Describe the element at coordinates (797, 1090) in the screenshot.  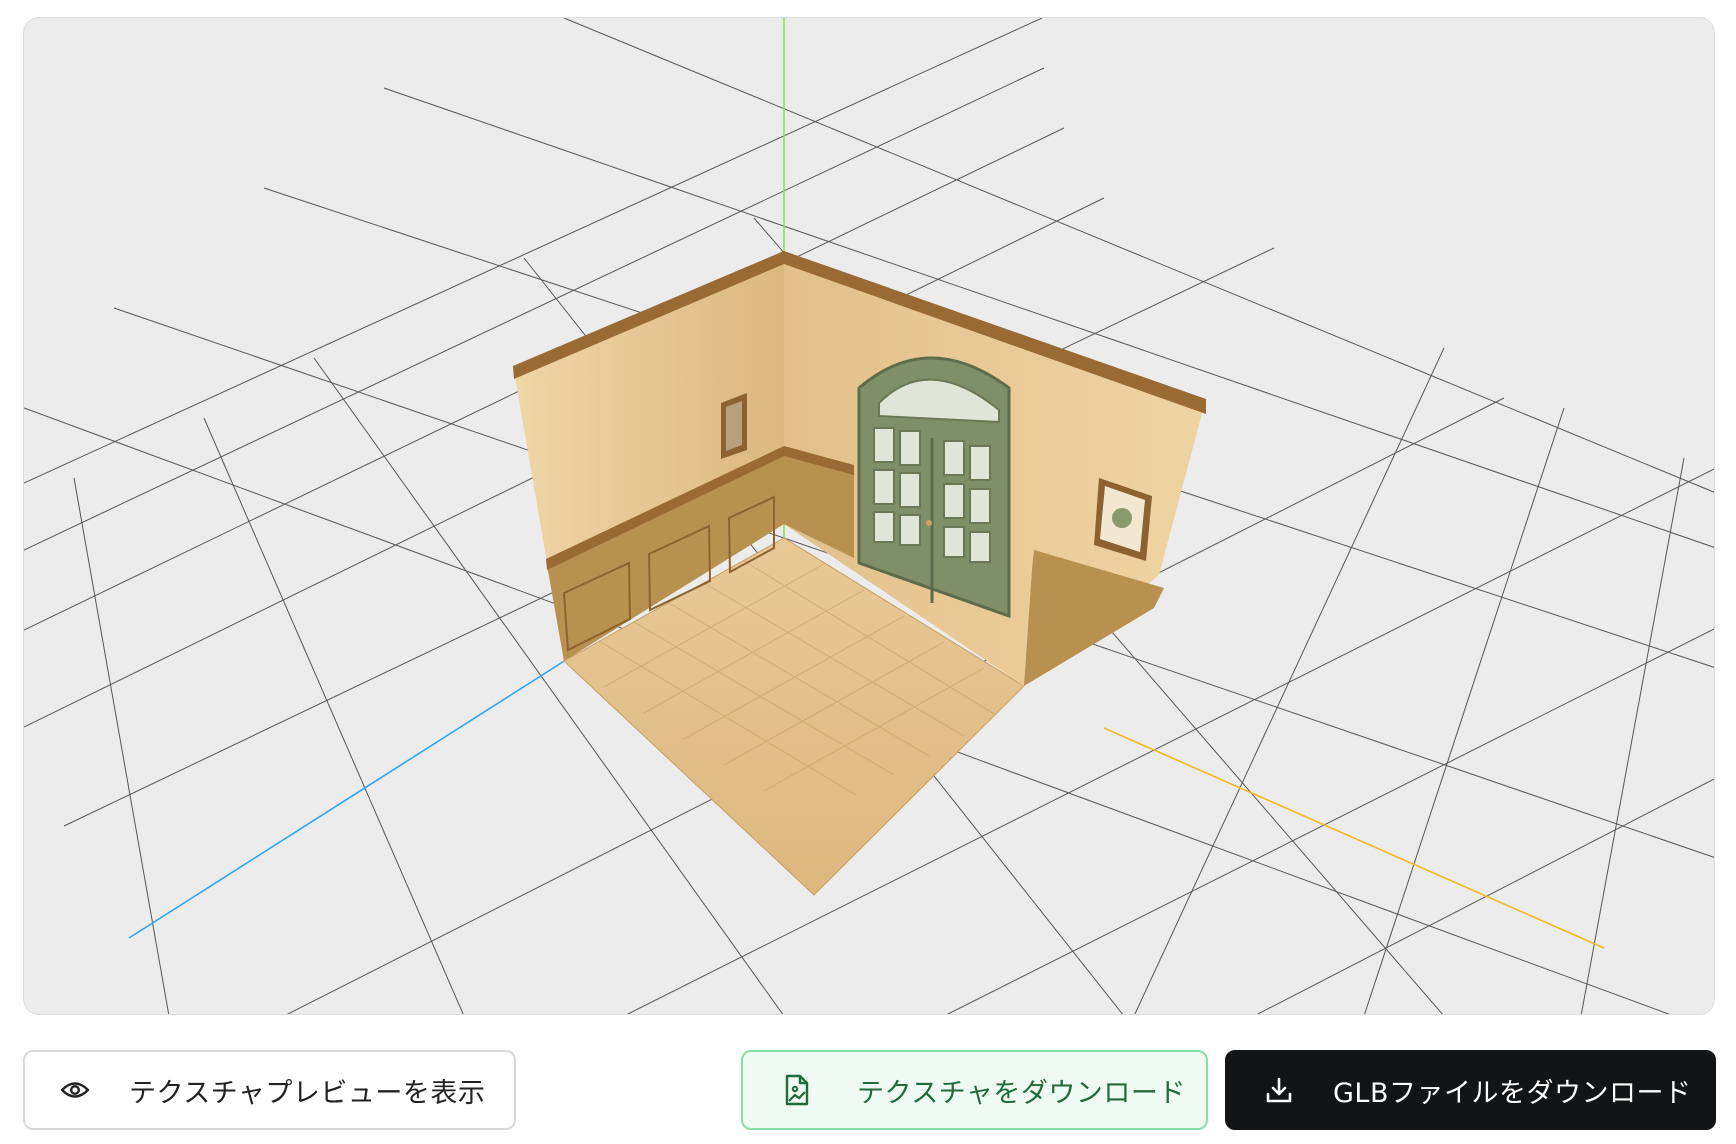
I see `image-file-icon` at that location.